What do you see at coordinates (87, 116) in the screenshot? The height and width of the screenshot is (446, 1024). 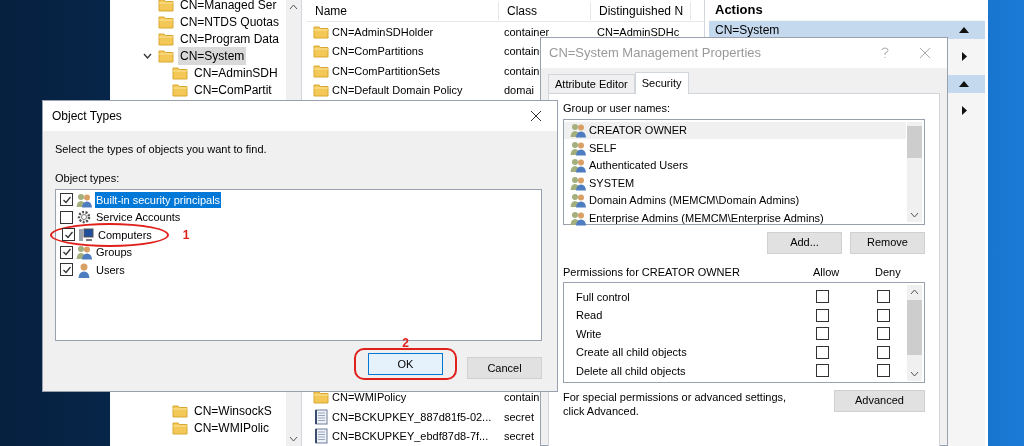 I see `dialog-title: Object Types` at bounding box center [87, 116].